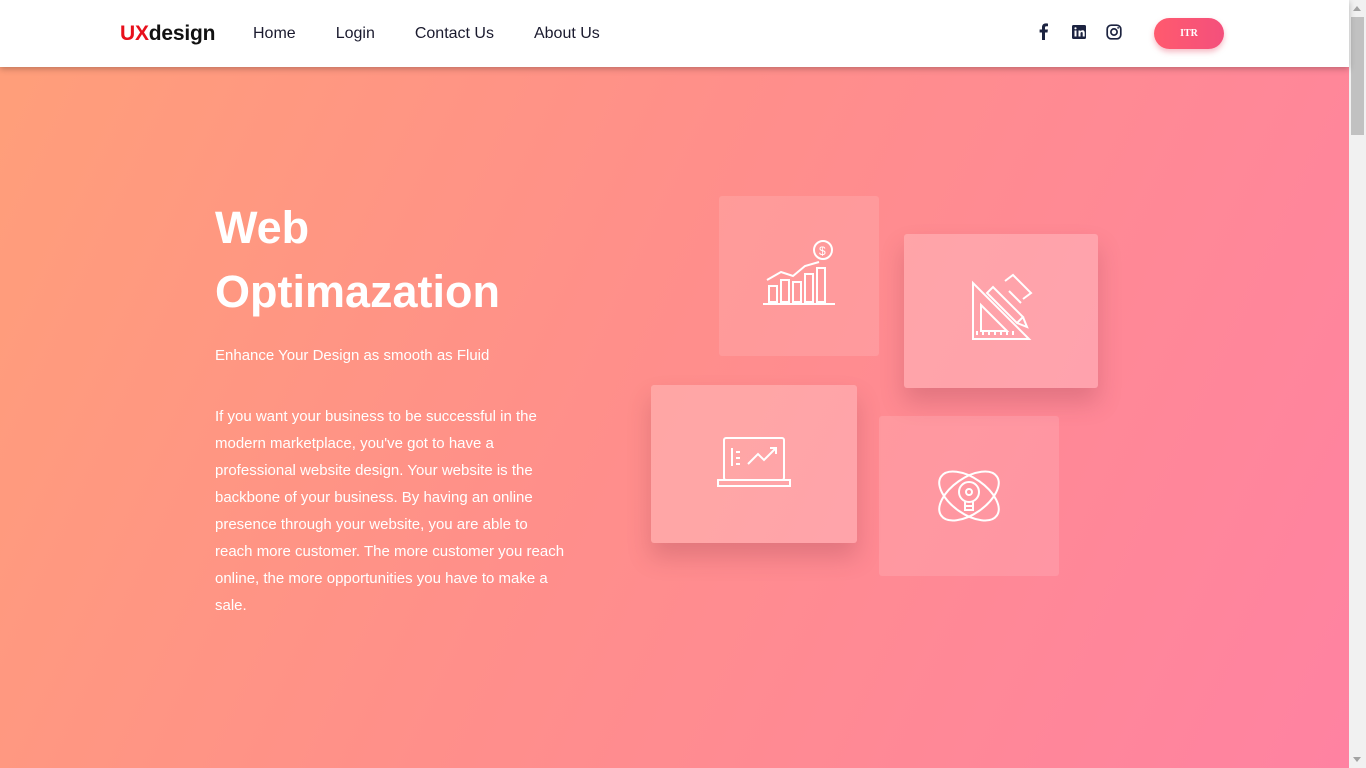 The width and height of the screenshot is (1366, 768). I want to click on nav-about-us: About Us, so click(567, 34).